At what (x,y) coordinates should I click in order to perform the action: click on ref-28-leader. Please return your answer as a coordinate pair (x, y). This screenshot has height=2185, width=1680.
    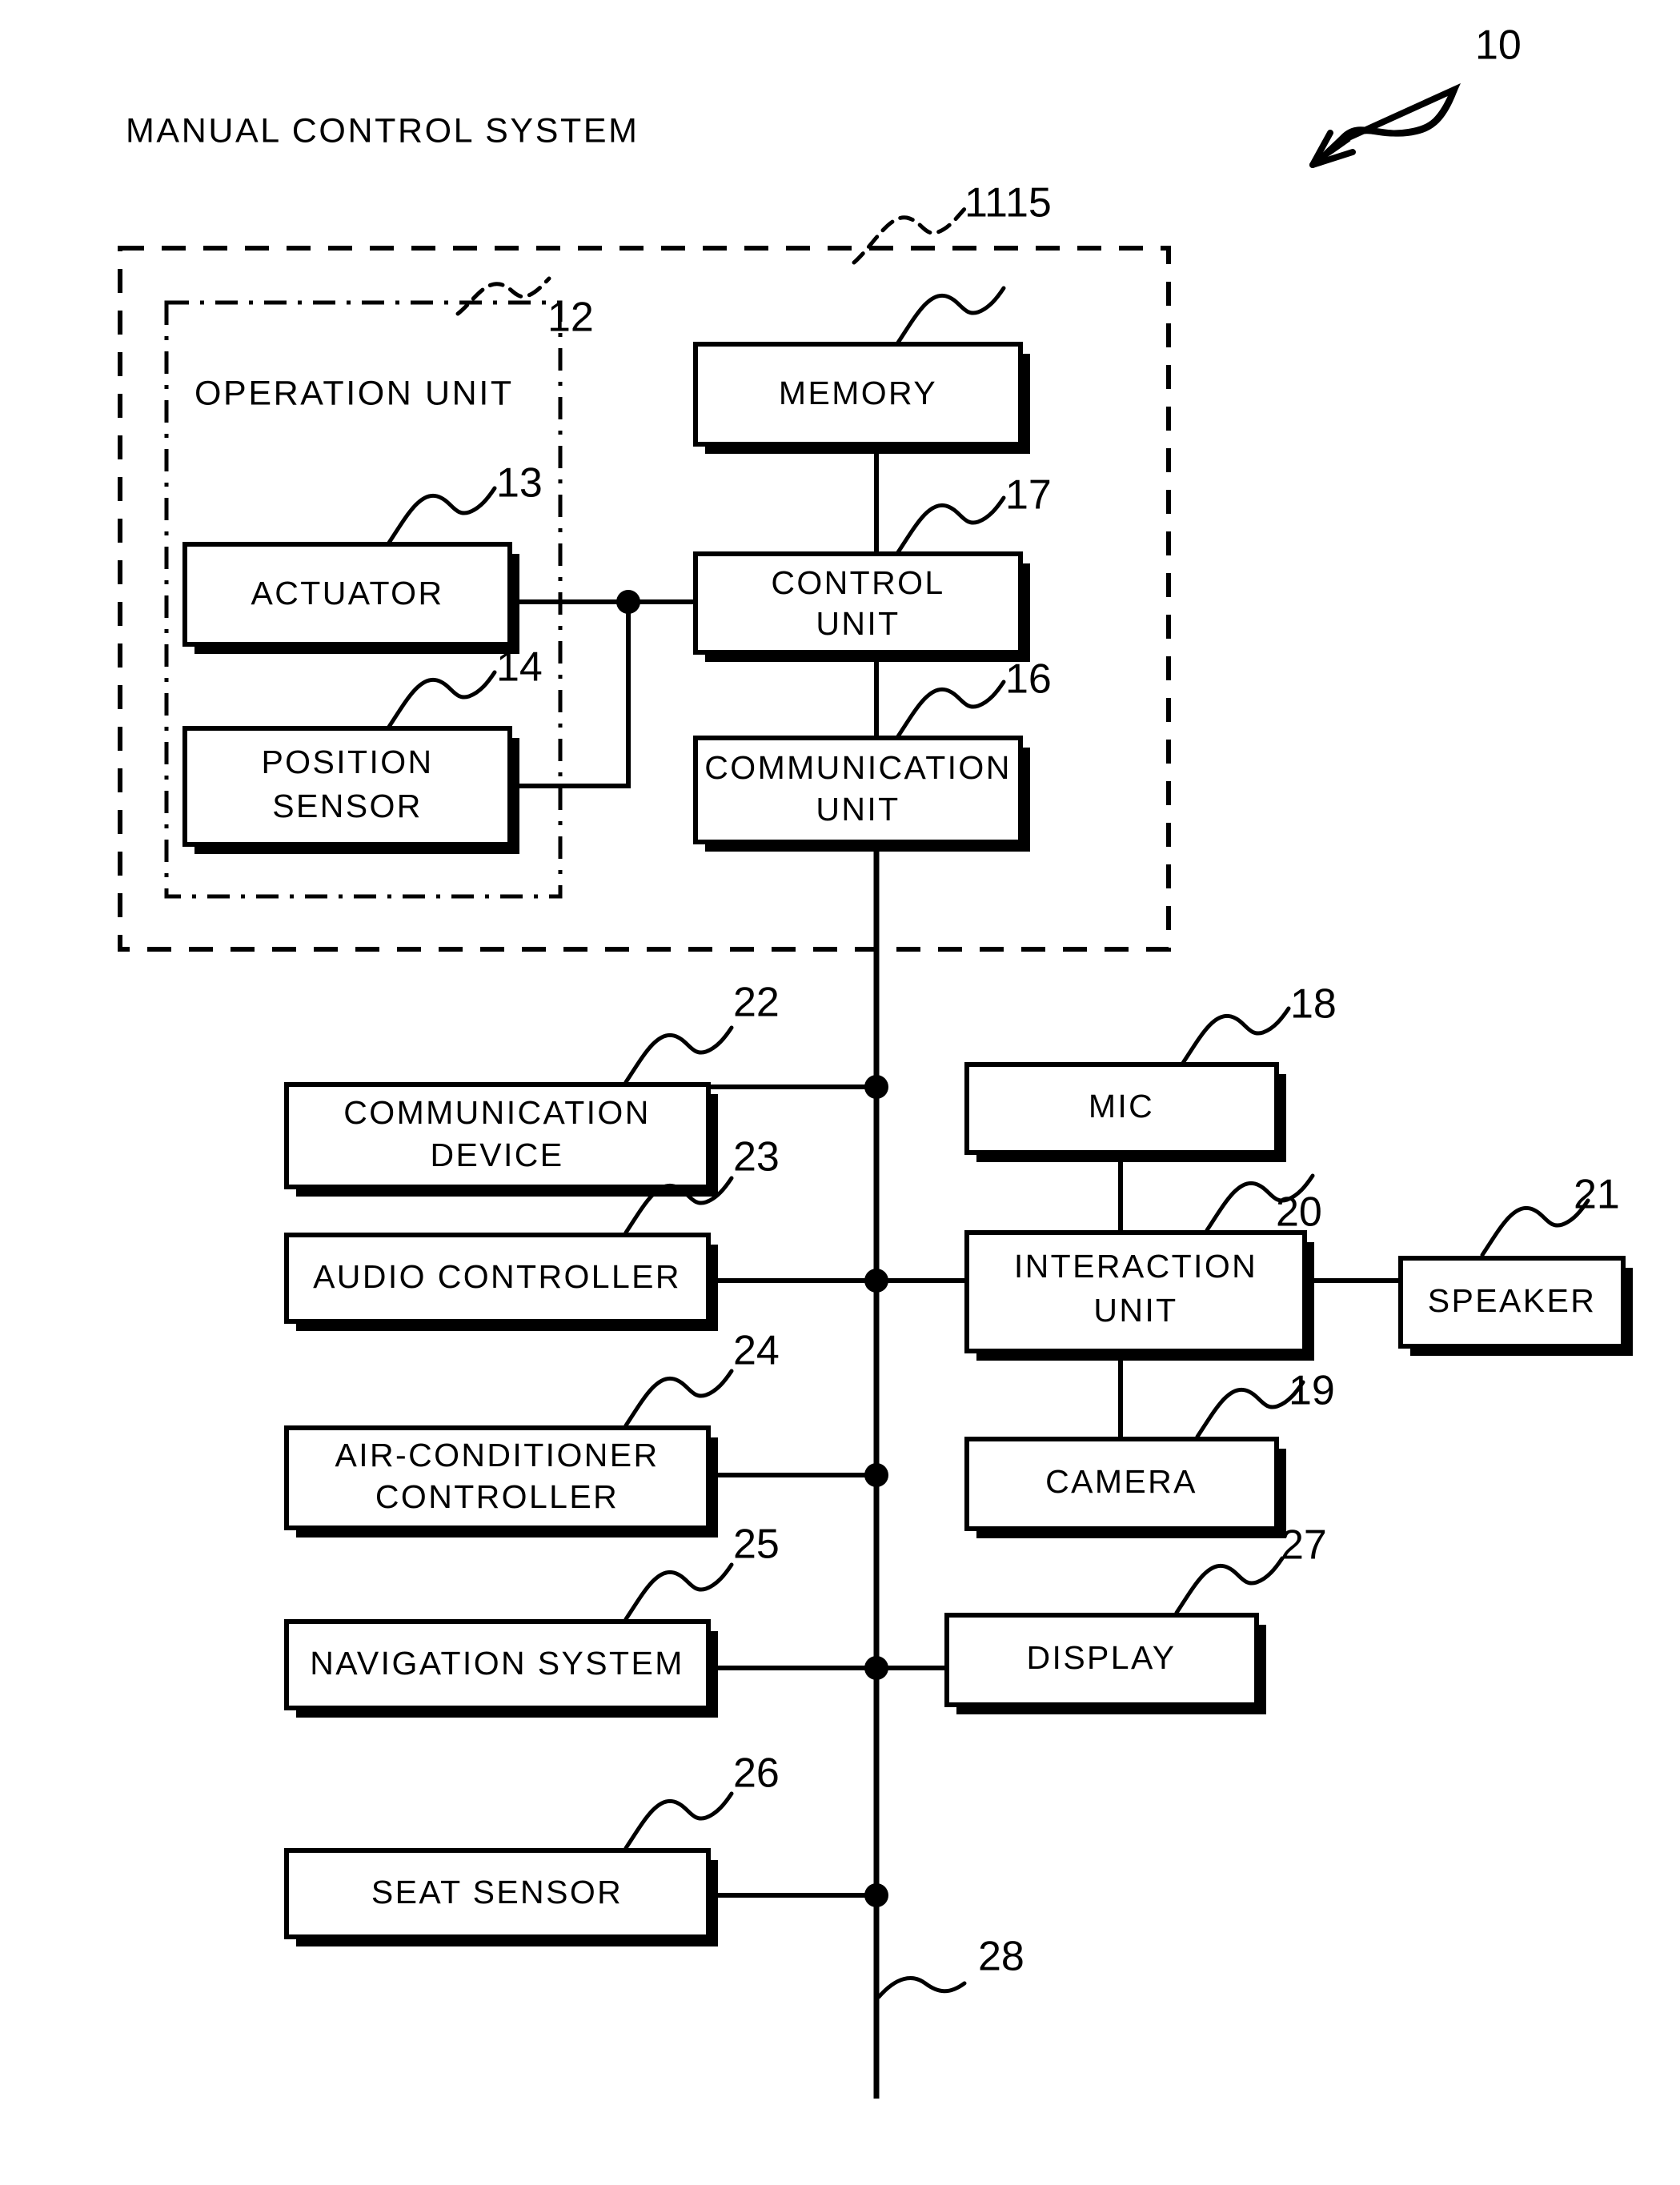
    Looking at the image, I should click on (922, 1987).